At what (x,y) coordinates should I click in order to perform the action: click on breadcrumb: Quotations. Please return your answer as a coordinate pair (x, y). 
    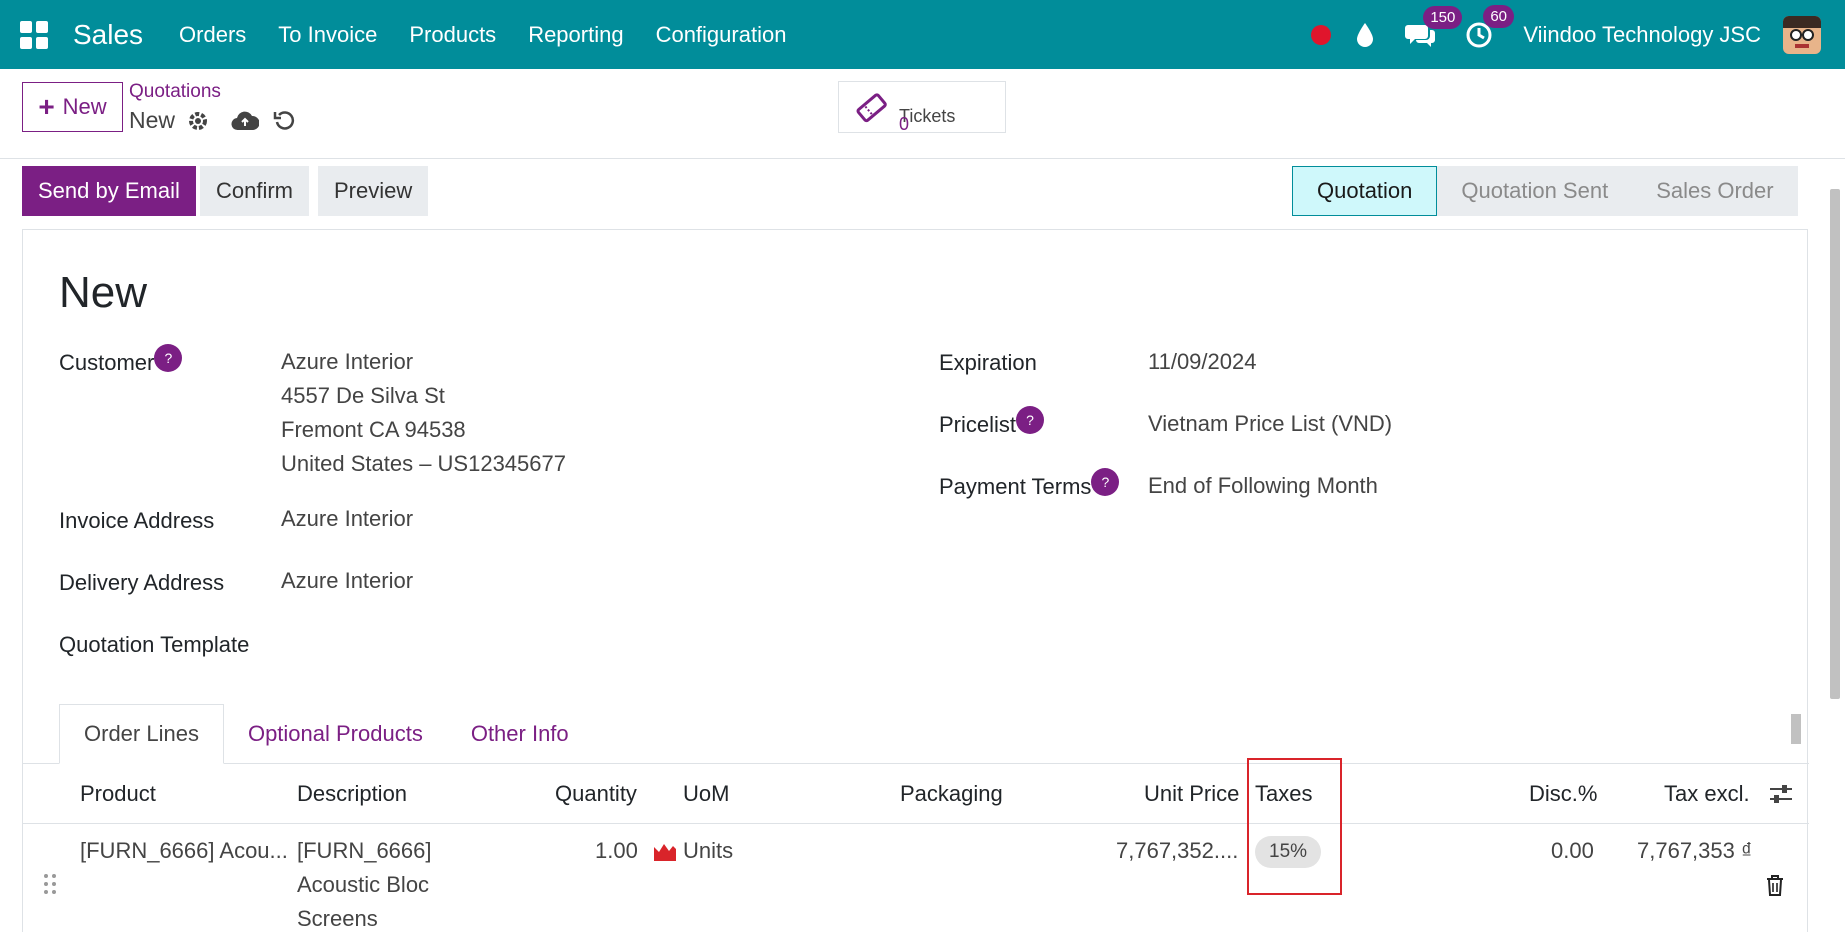
    Looking at the image, I should click on (175, 92).